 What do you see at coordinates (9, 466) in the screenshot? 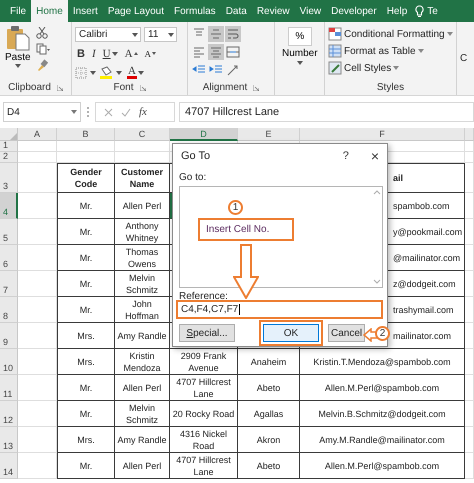
I see `row-header: 14` at bounding box center [9, 466].